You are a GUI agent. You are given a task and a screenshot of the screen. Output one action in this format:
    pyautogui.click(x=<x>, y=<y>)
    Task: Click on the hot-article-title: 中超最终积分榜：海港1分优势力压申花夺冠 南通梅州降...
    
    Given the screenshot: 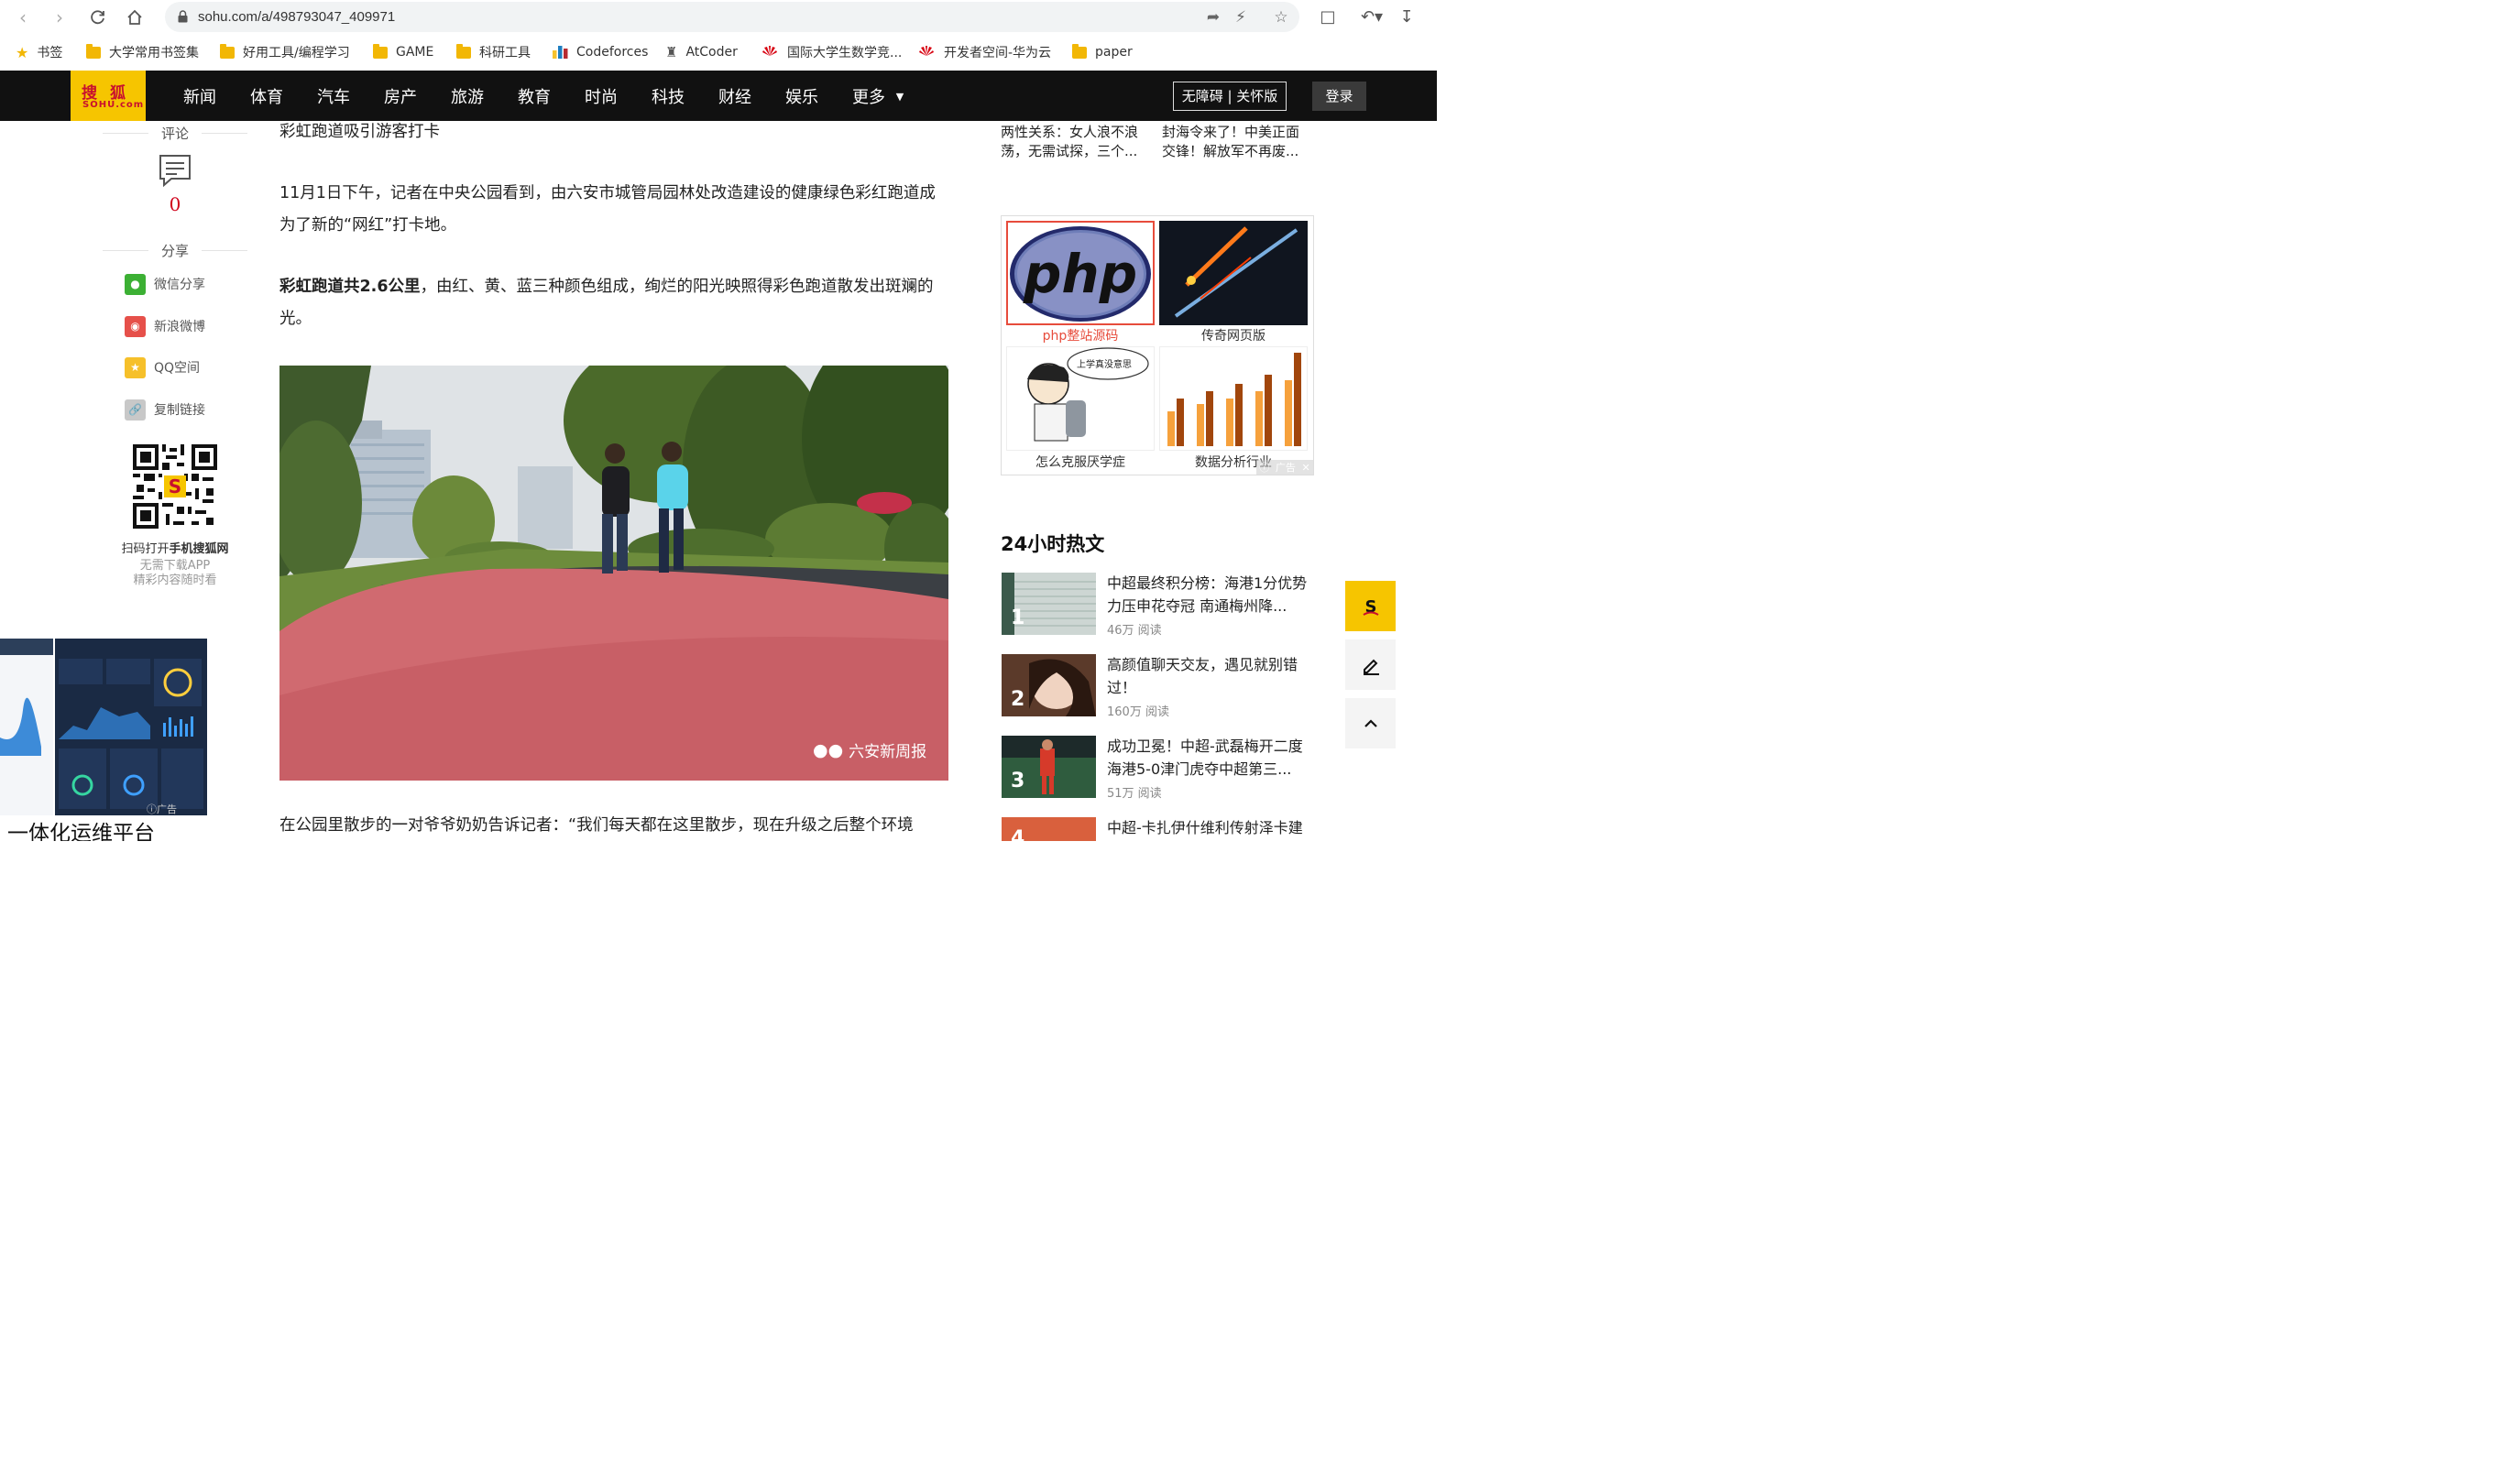 What is the action you would take?
    pyautogui.click(x=1208, y=594)
    